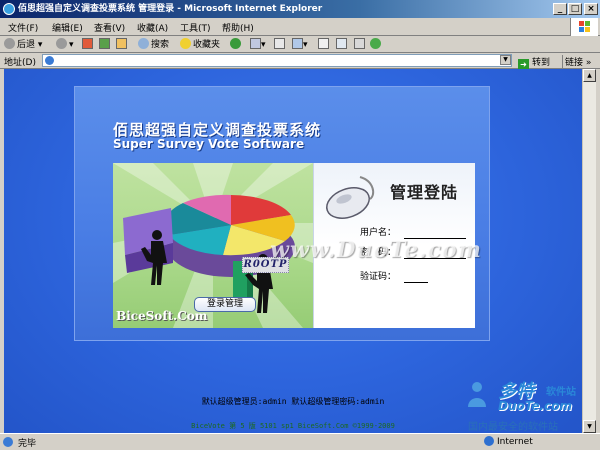  I want to click on site-logo-watermark: 多特 软件站 DuoTe.com 国内最安全的软件站, so click(530, 405).